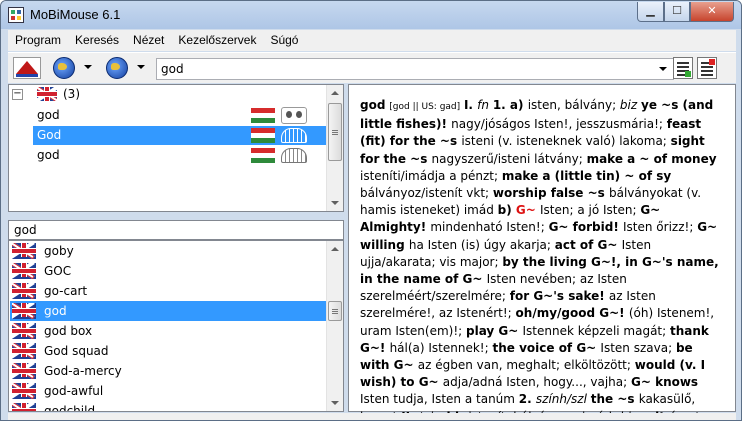 This screenshot has height=421, width=742. Describe the element at coordinates (49, 135) in the screenshot. I see `tree-row-label: God` at that location.